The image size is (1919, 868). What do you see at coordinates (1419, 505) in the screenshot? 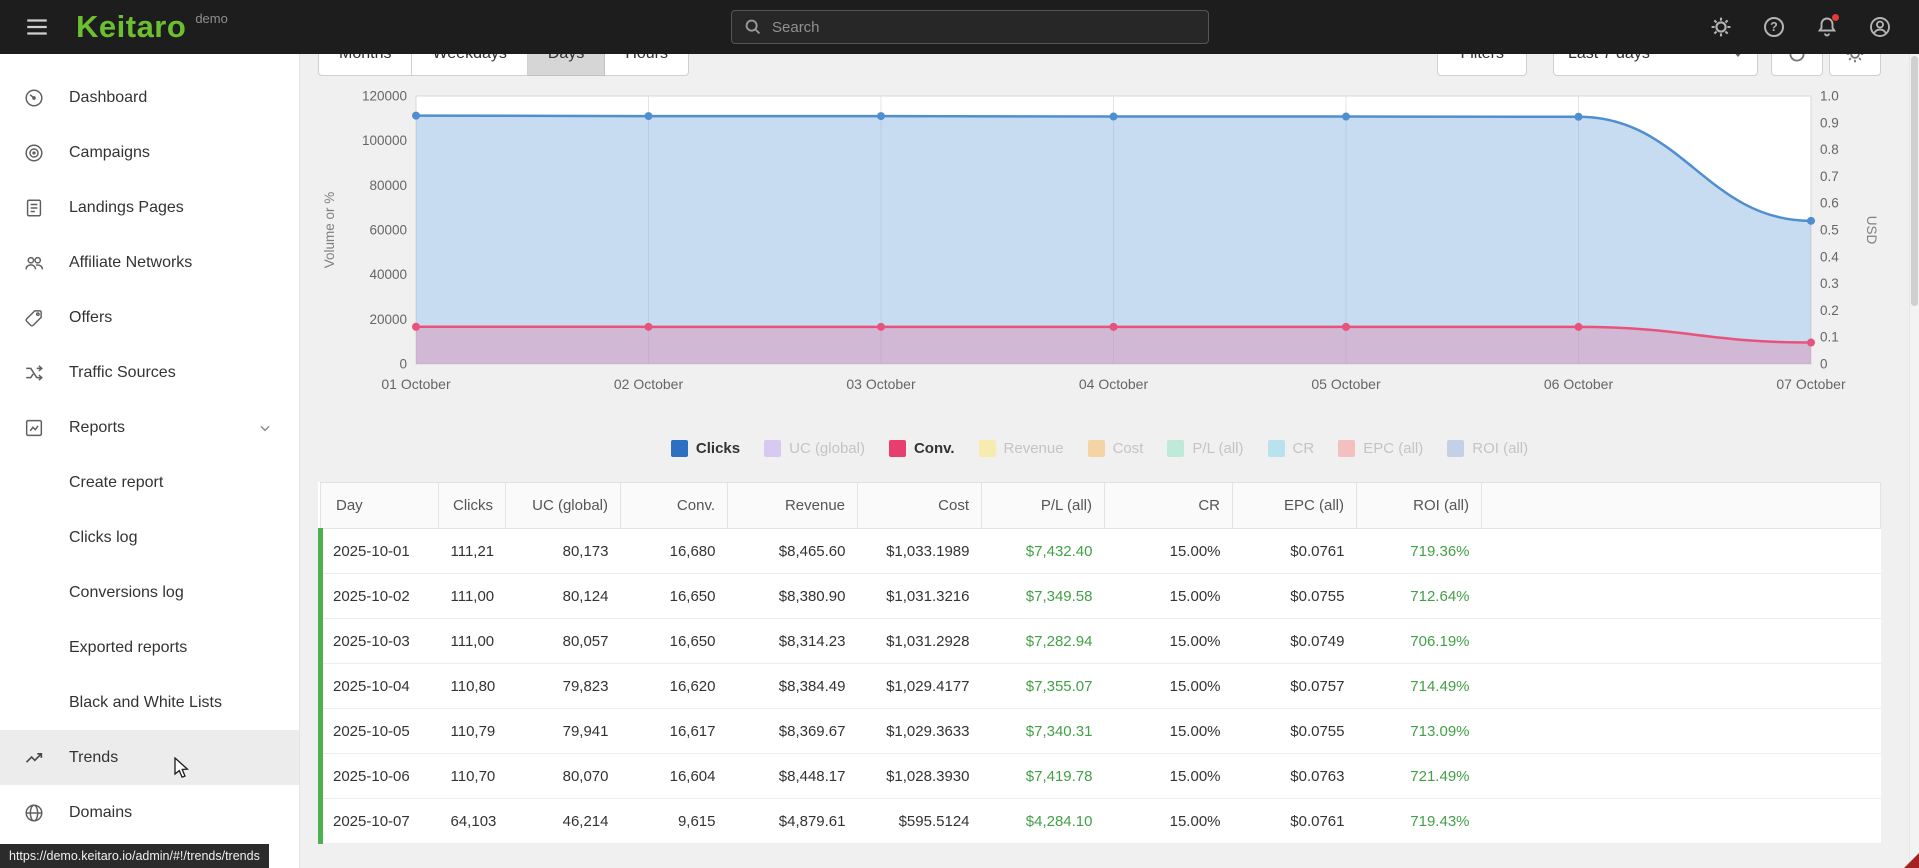
I see `col-header-roi-all: ROI (all)` at bounding box center [1419, 505].